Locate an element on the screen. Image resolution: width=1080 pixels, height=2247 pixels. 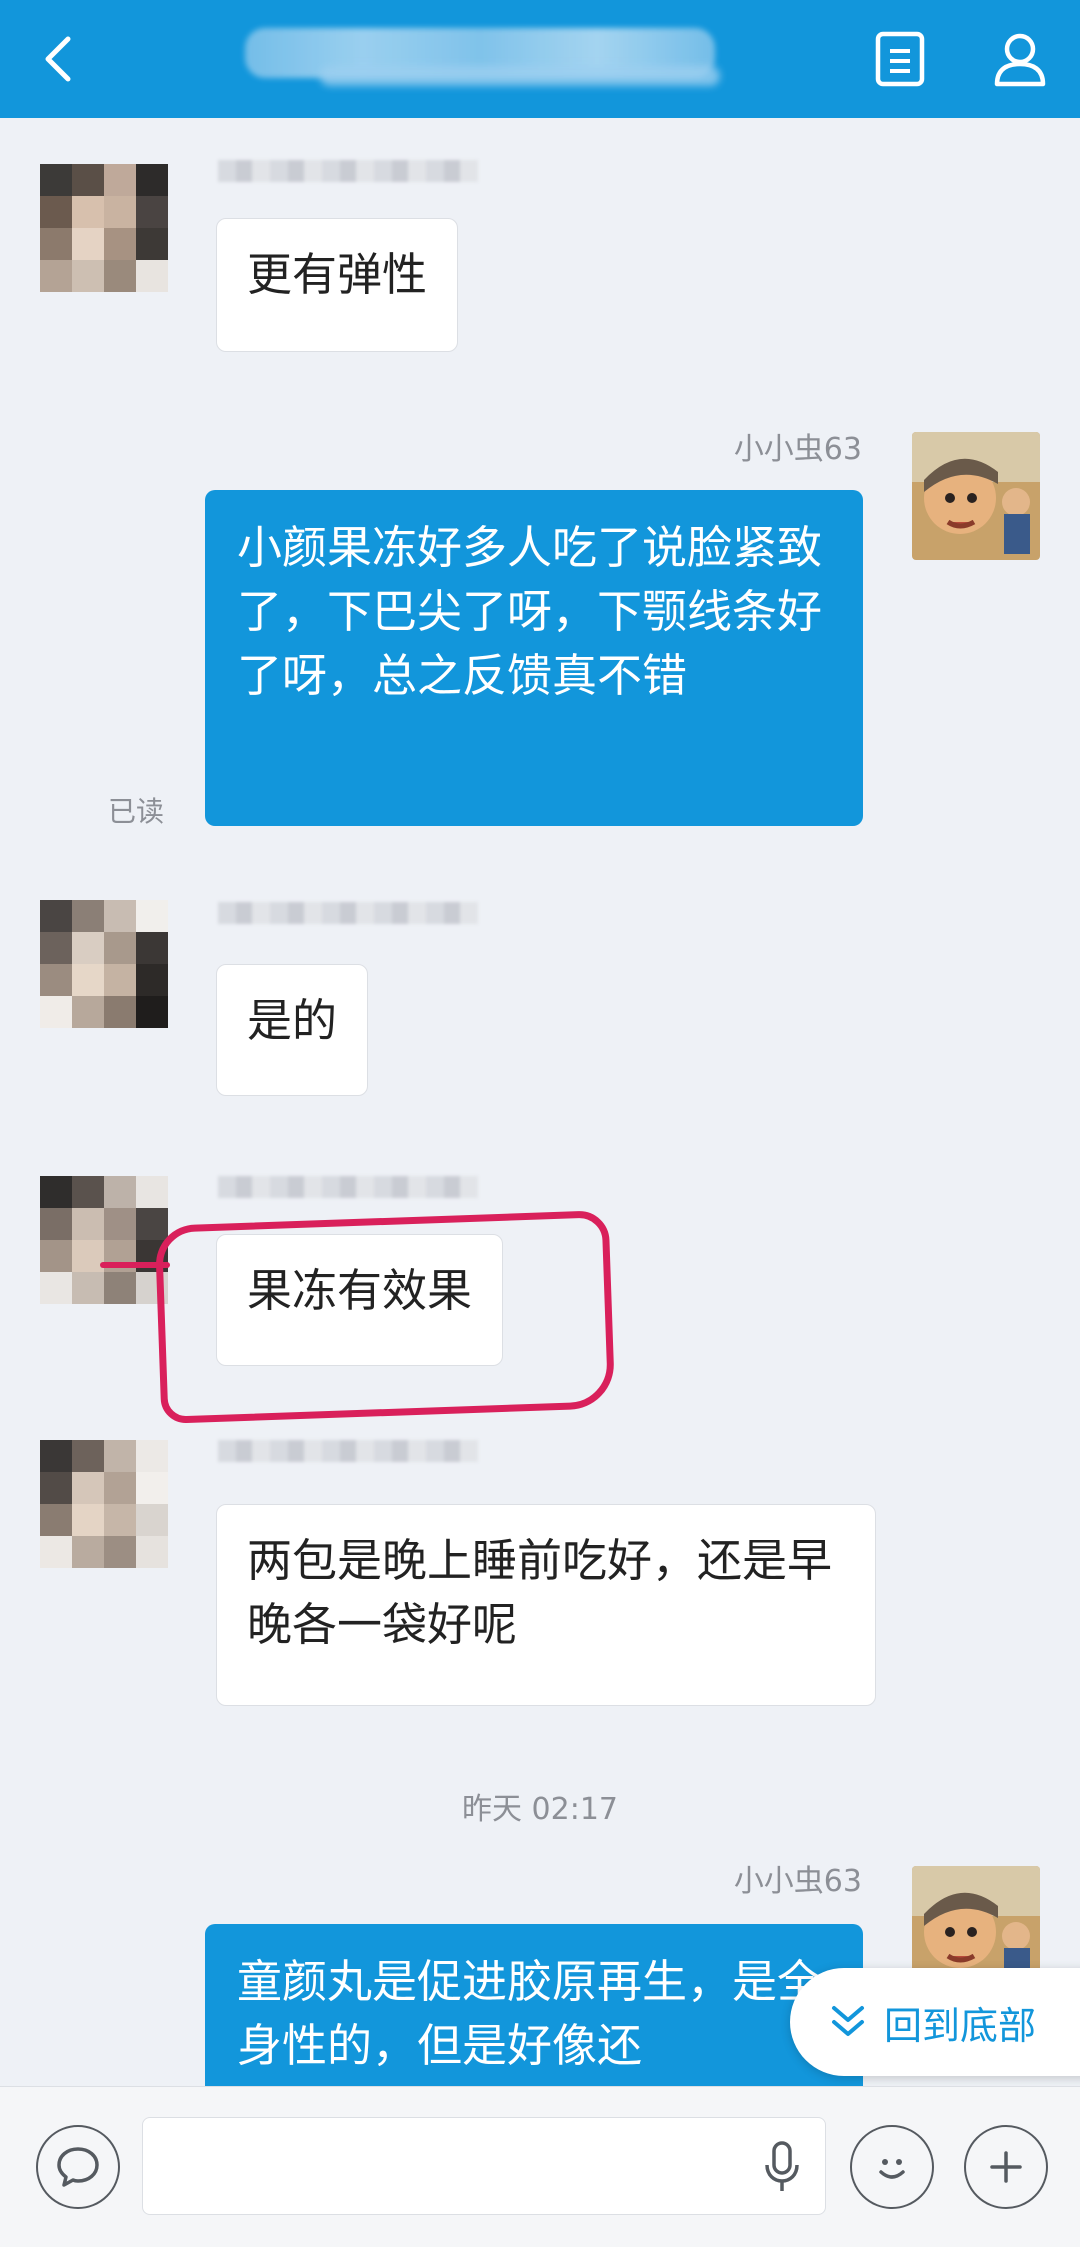
my-avatar is located at coordinates (976, 496).